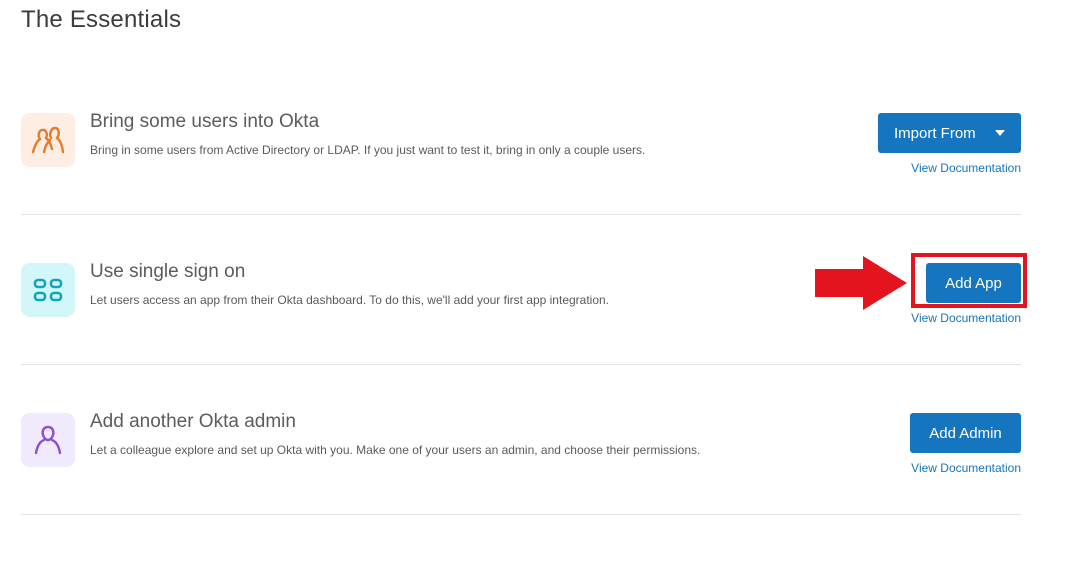 The image size is (1070, 561). I want to click on import-from-label: Import From, so click(935, 133).